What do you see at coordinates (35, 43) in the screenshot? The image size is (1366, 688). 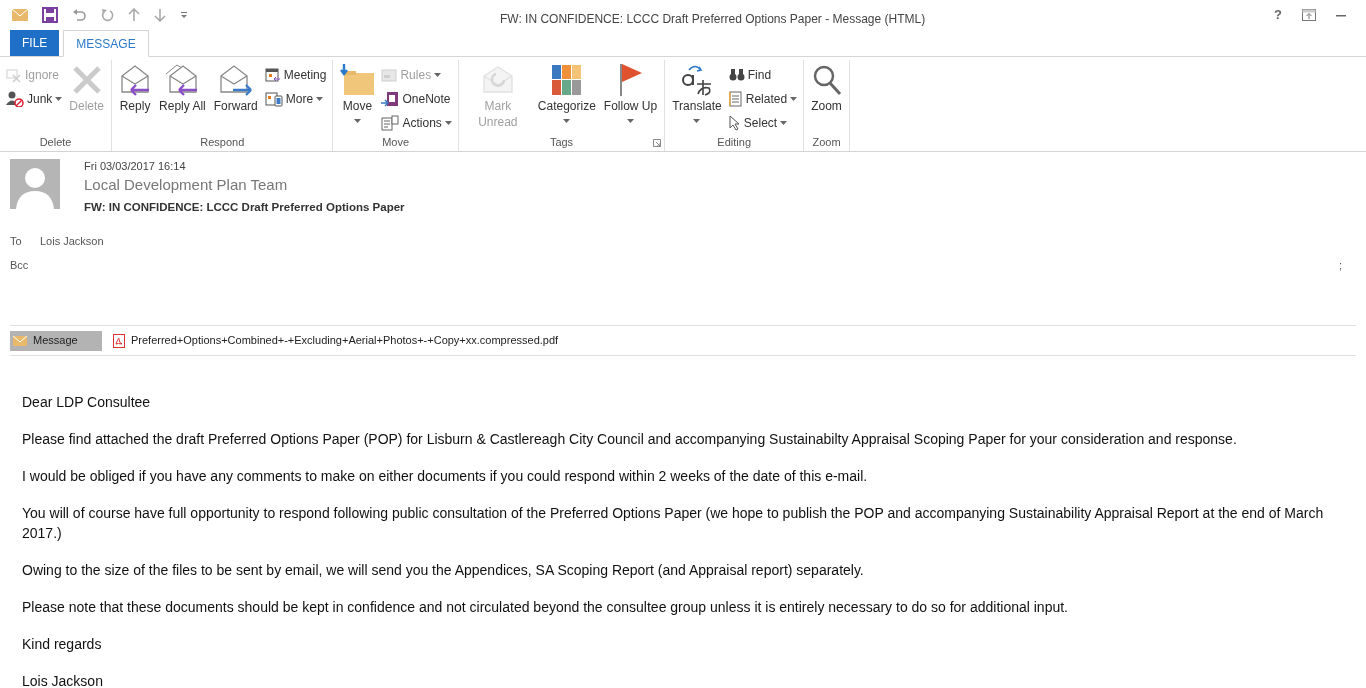 I see `ribbon-tab: FILE` at bounding box center [35, 43].